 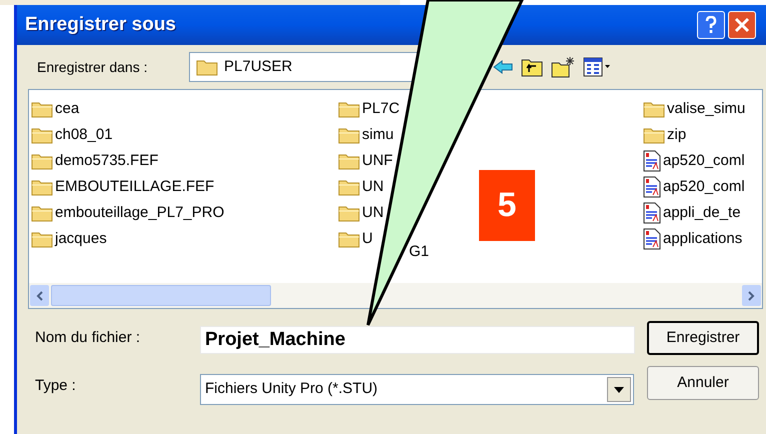 I want to click on file-item: U, so click(x=355, y=239).